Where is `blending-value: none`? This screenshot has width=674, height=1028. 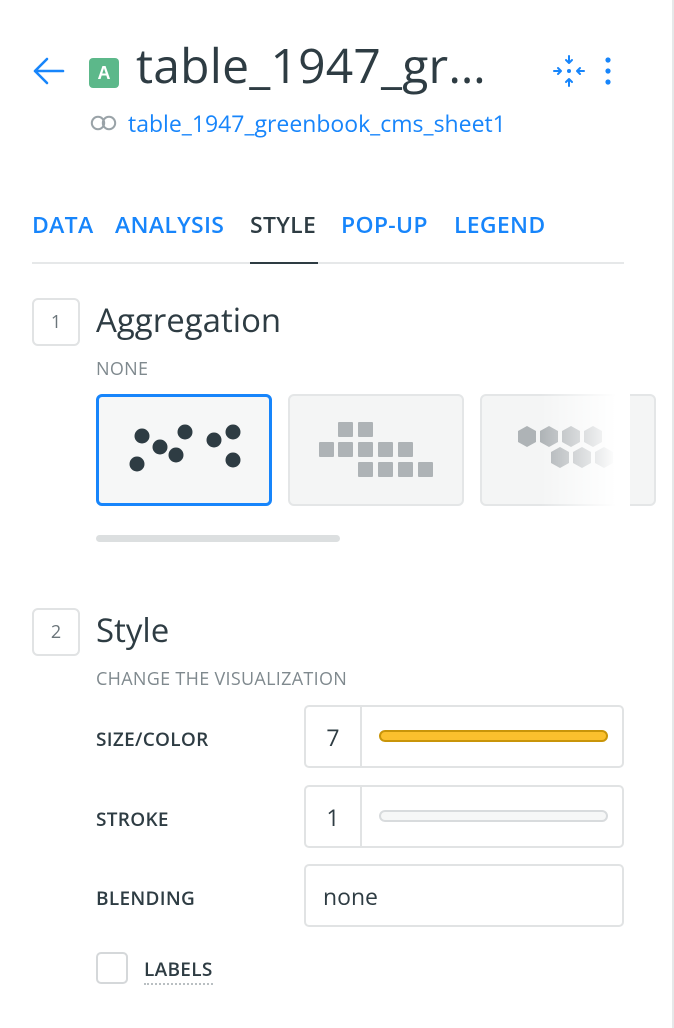 blending-value: none is located at coordinates (350, 895).